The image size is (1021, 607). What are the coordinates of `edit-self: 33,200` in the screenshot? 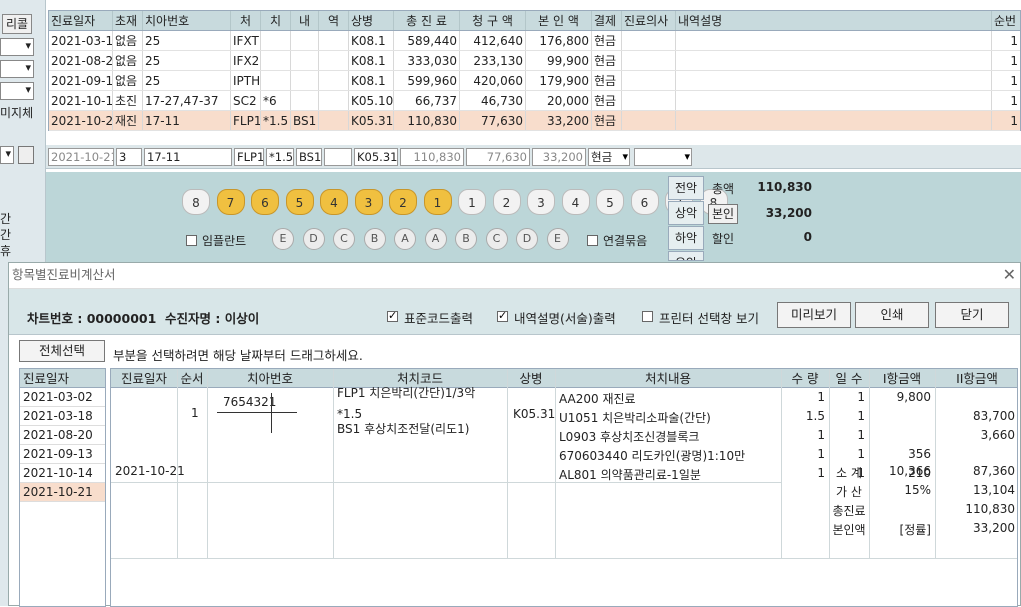 It's located at (559, 157).